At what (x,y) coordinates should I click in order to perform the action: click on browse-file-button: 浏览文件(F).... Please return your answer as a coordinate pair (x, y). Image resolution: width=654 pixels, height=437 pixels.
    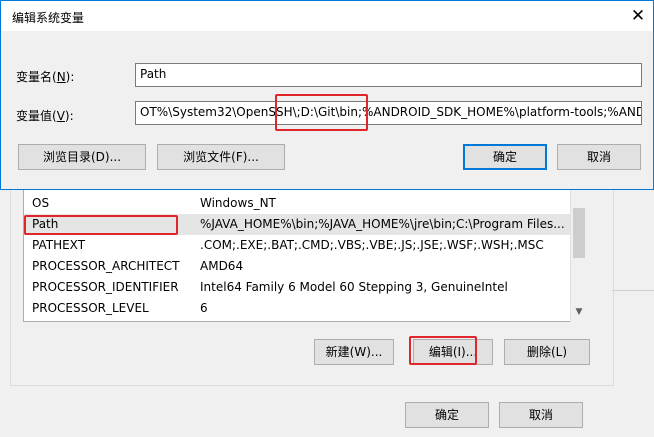
    Looking at the image, I should click on (221, 157).